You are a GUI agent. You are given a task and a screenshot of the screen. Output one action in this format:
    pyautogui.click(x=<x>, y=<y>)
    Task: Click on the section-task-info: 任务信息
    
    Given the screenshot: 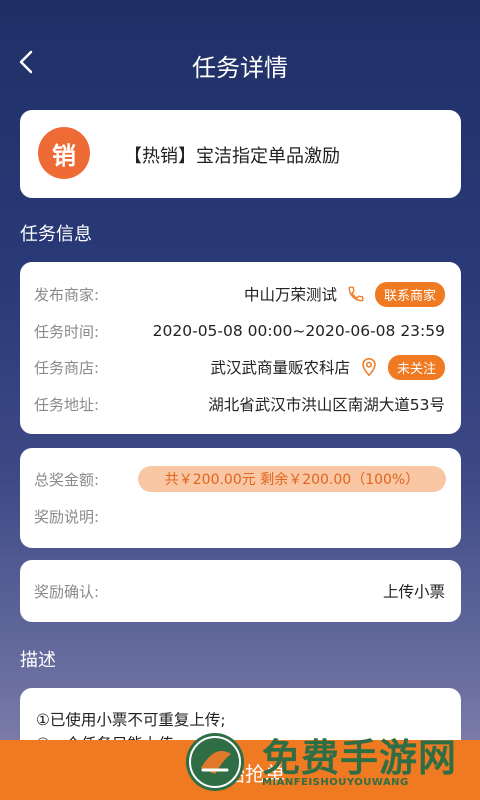 What is the action you would take?
    pyautogui.click(x=56, y=234)
    